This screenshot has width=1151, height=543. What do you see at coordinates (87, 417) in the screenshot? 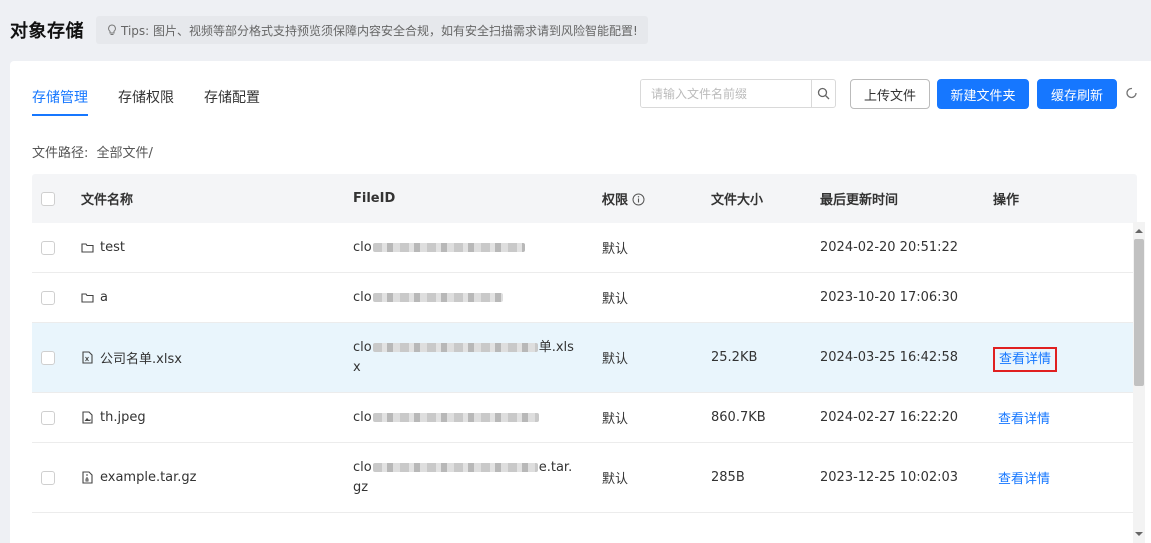
I see `image-file-icon` at bounding box center [87, 417].